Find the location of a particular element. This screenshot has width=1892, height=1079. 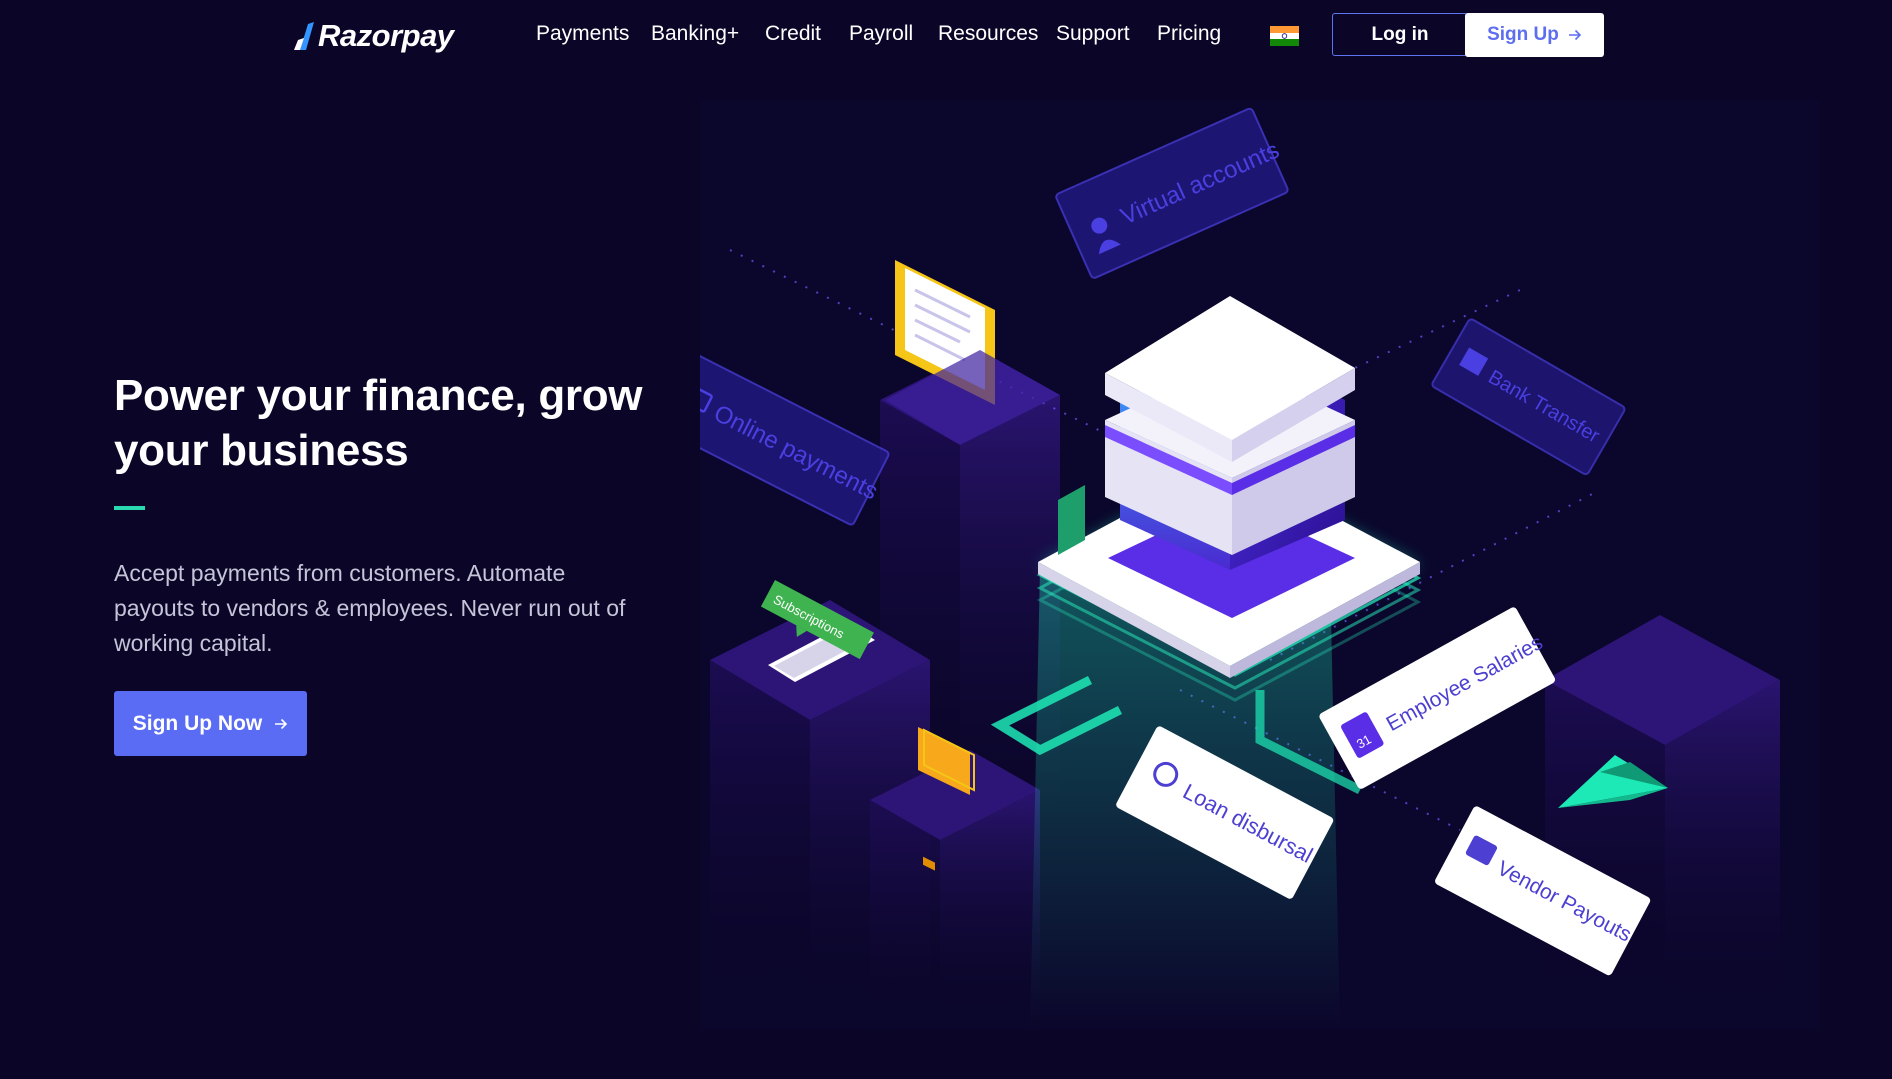

login-label: Log in is located at coordinates (1400, 34).